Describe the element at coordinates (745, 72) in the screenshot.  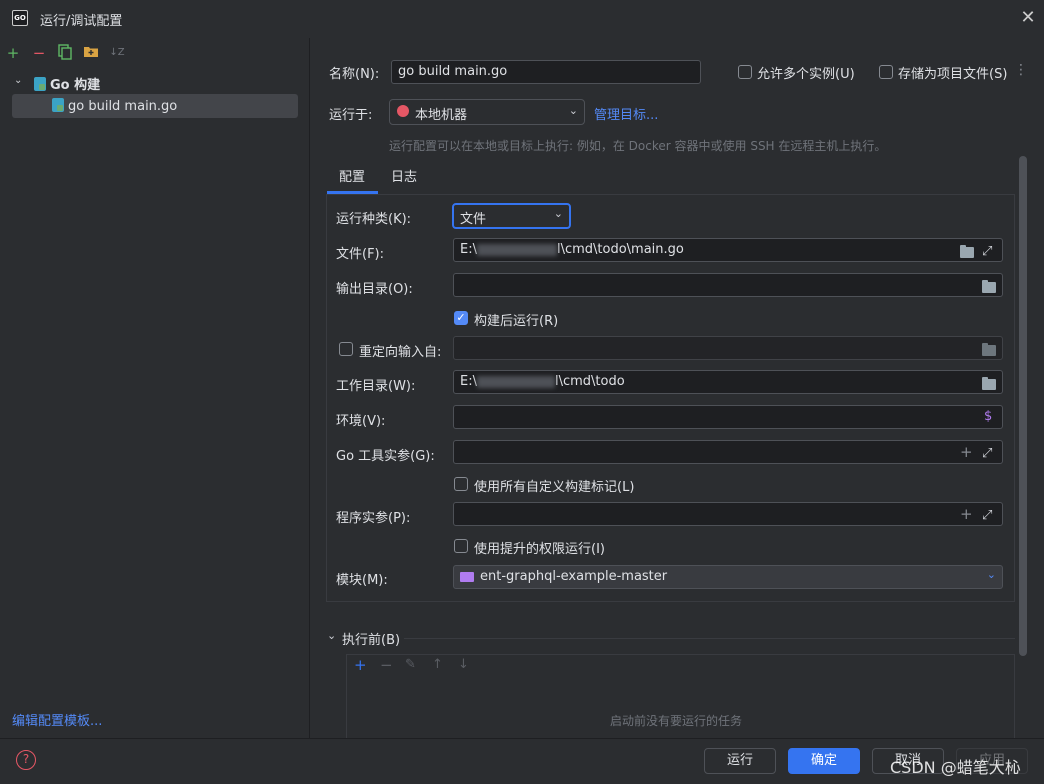
I see `allow-multiple-checkbox` at that location.